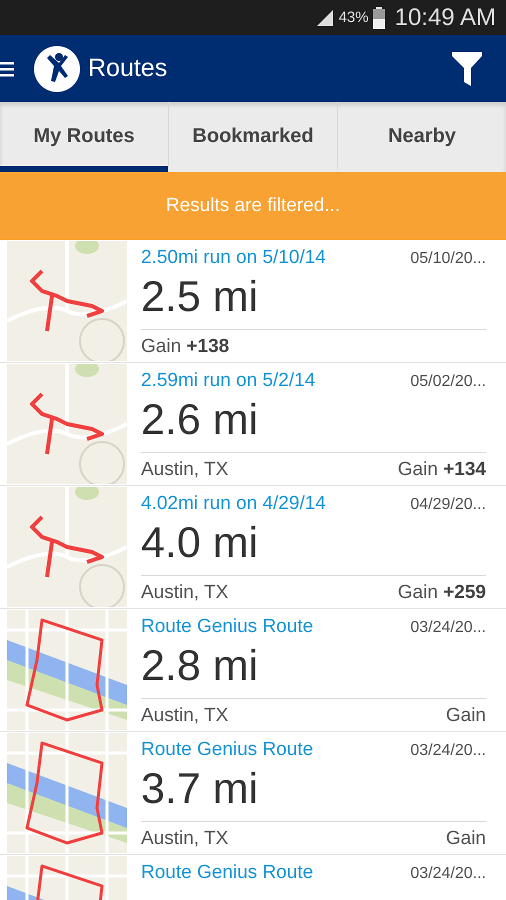 The height and width of the screenshot is (900, 506). I want to click on signal-icon, so click(324, 18).